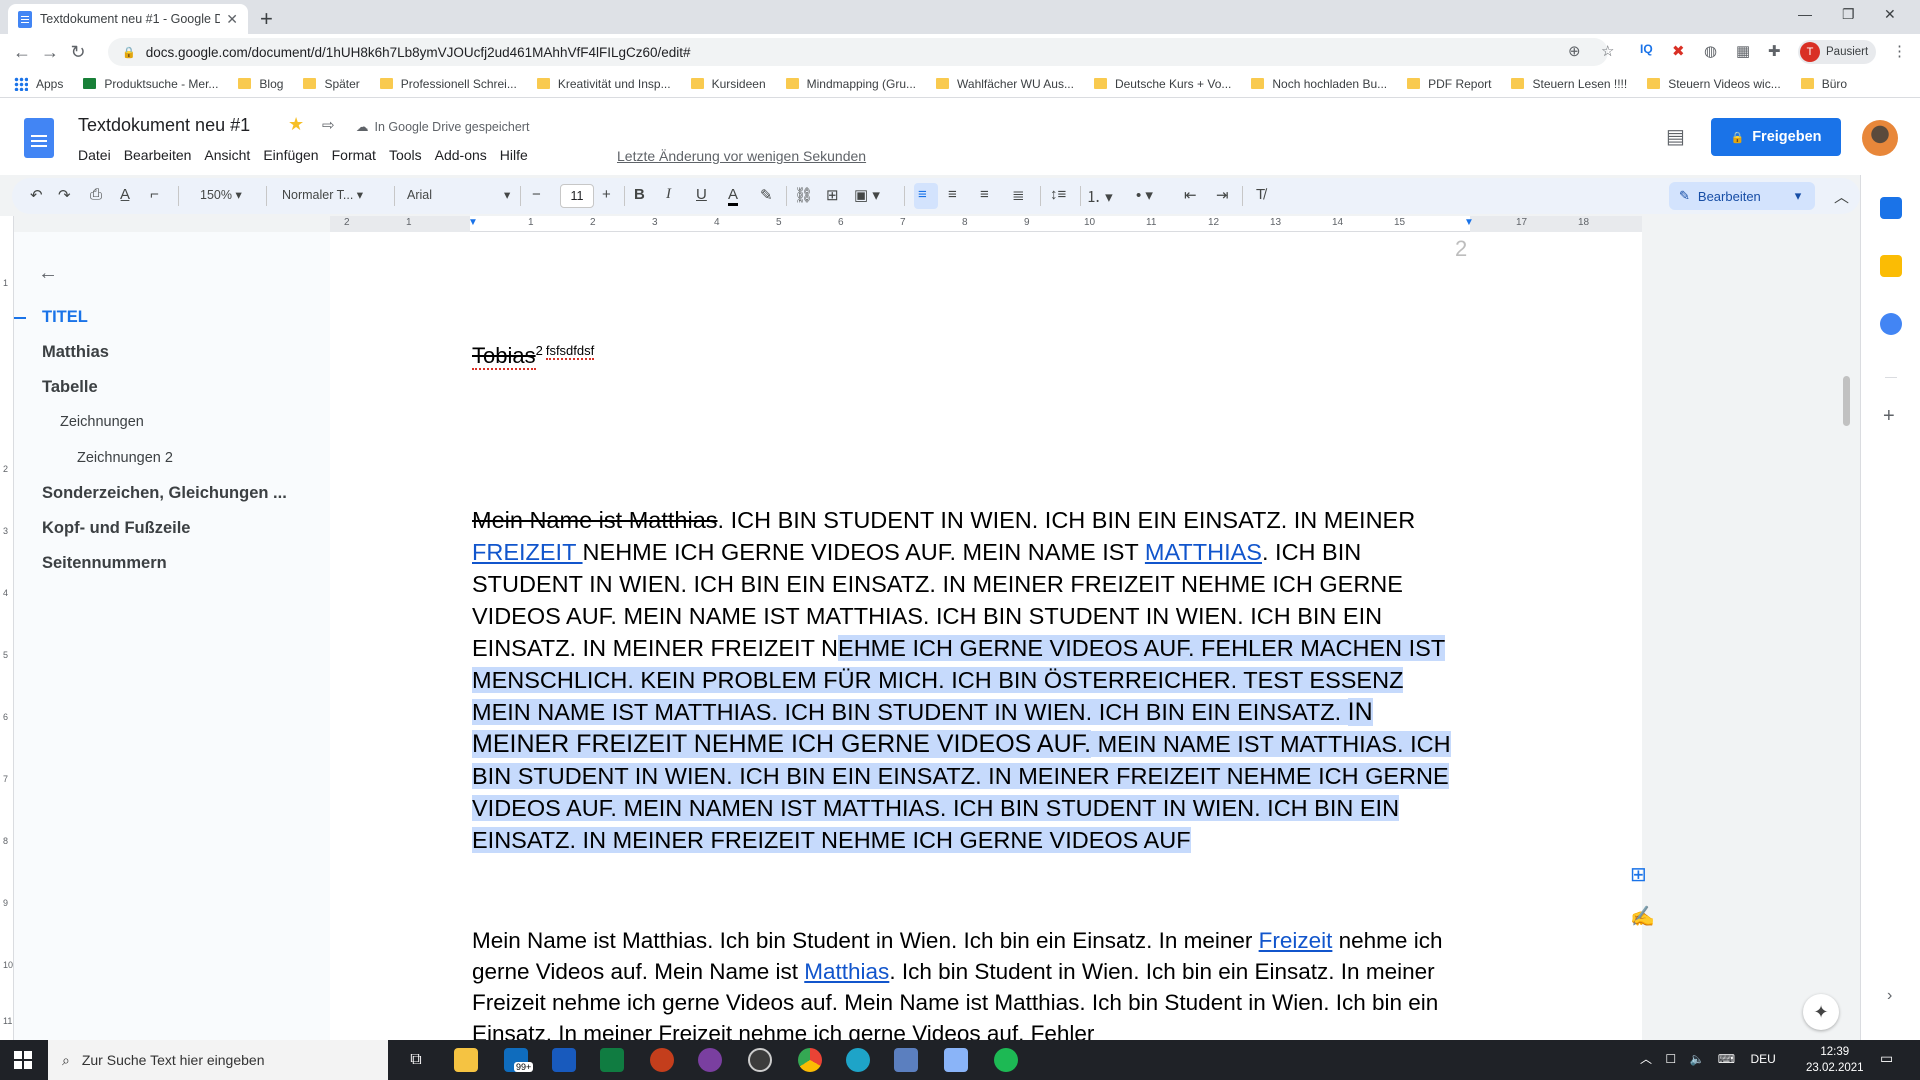 This screenshot has height=1080, width=1920. Describe the element at coordinates (1823, 84) in the screenshot. I see `bookmark-folder: Büro` at that location.